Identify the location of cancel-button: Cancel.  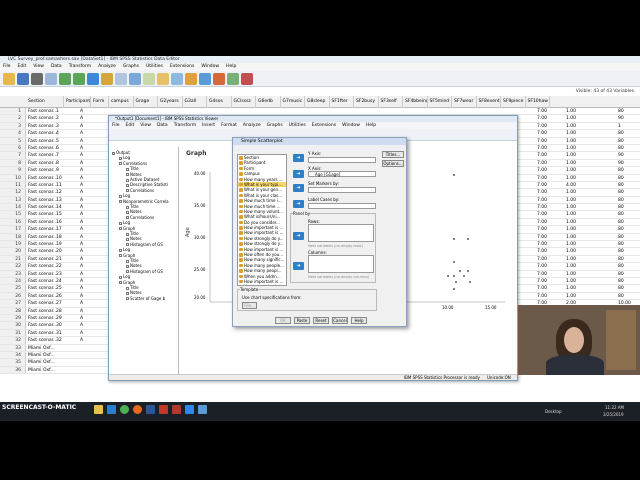
(340, 320).